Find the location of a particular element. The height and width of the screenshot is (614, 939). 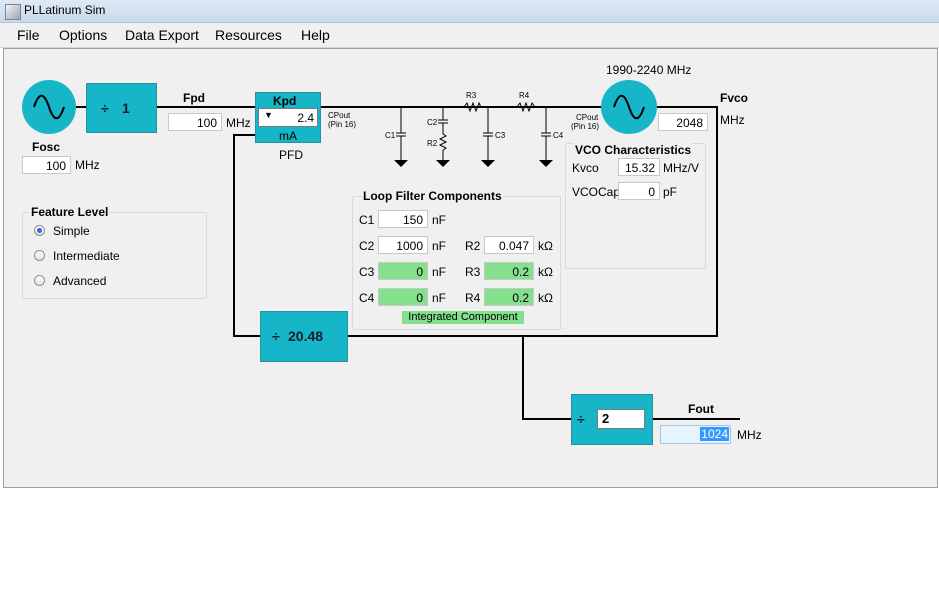

fvco-input: 2048 is located at coordinates (683, 122).